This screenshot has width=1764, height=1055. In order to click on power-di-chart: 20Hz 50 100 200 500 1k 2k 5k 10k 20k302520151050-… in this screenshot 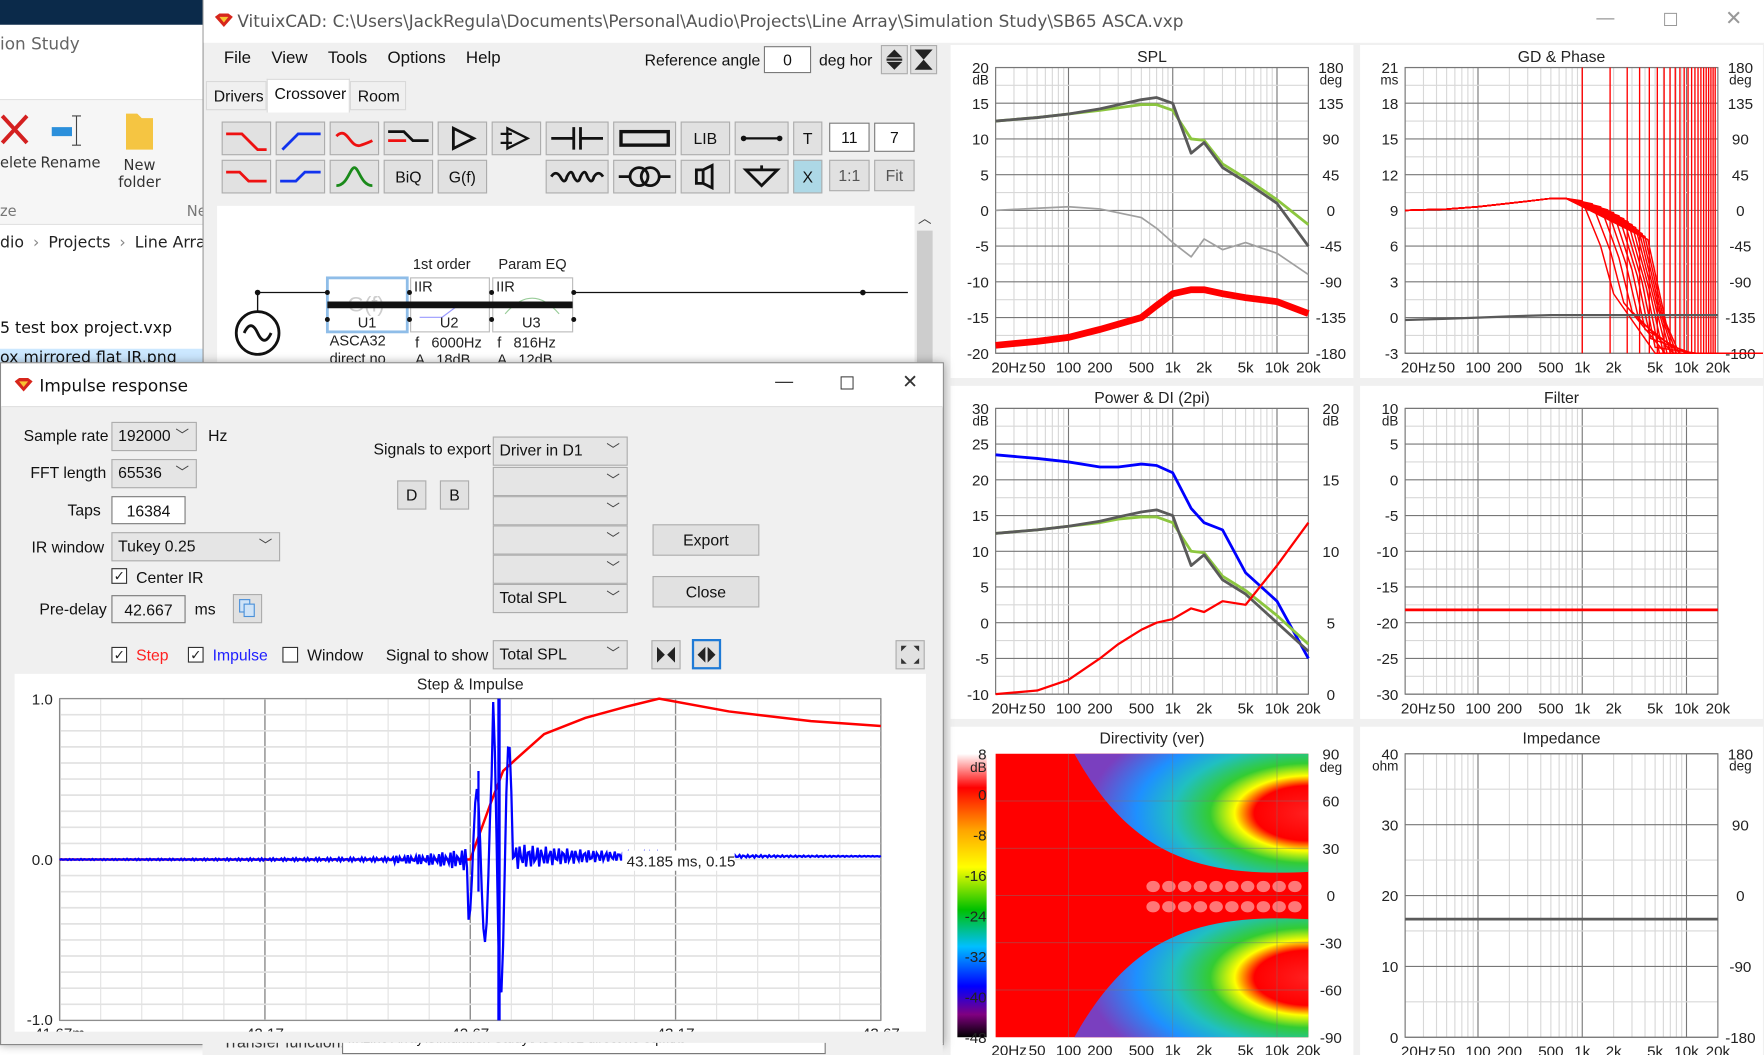, I will do `click(1152, 552)`.